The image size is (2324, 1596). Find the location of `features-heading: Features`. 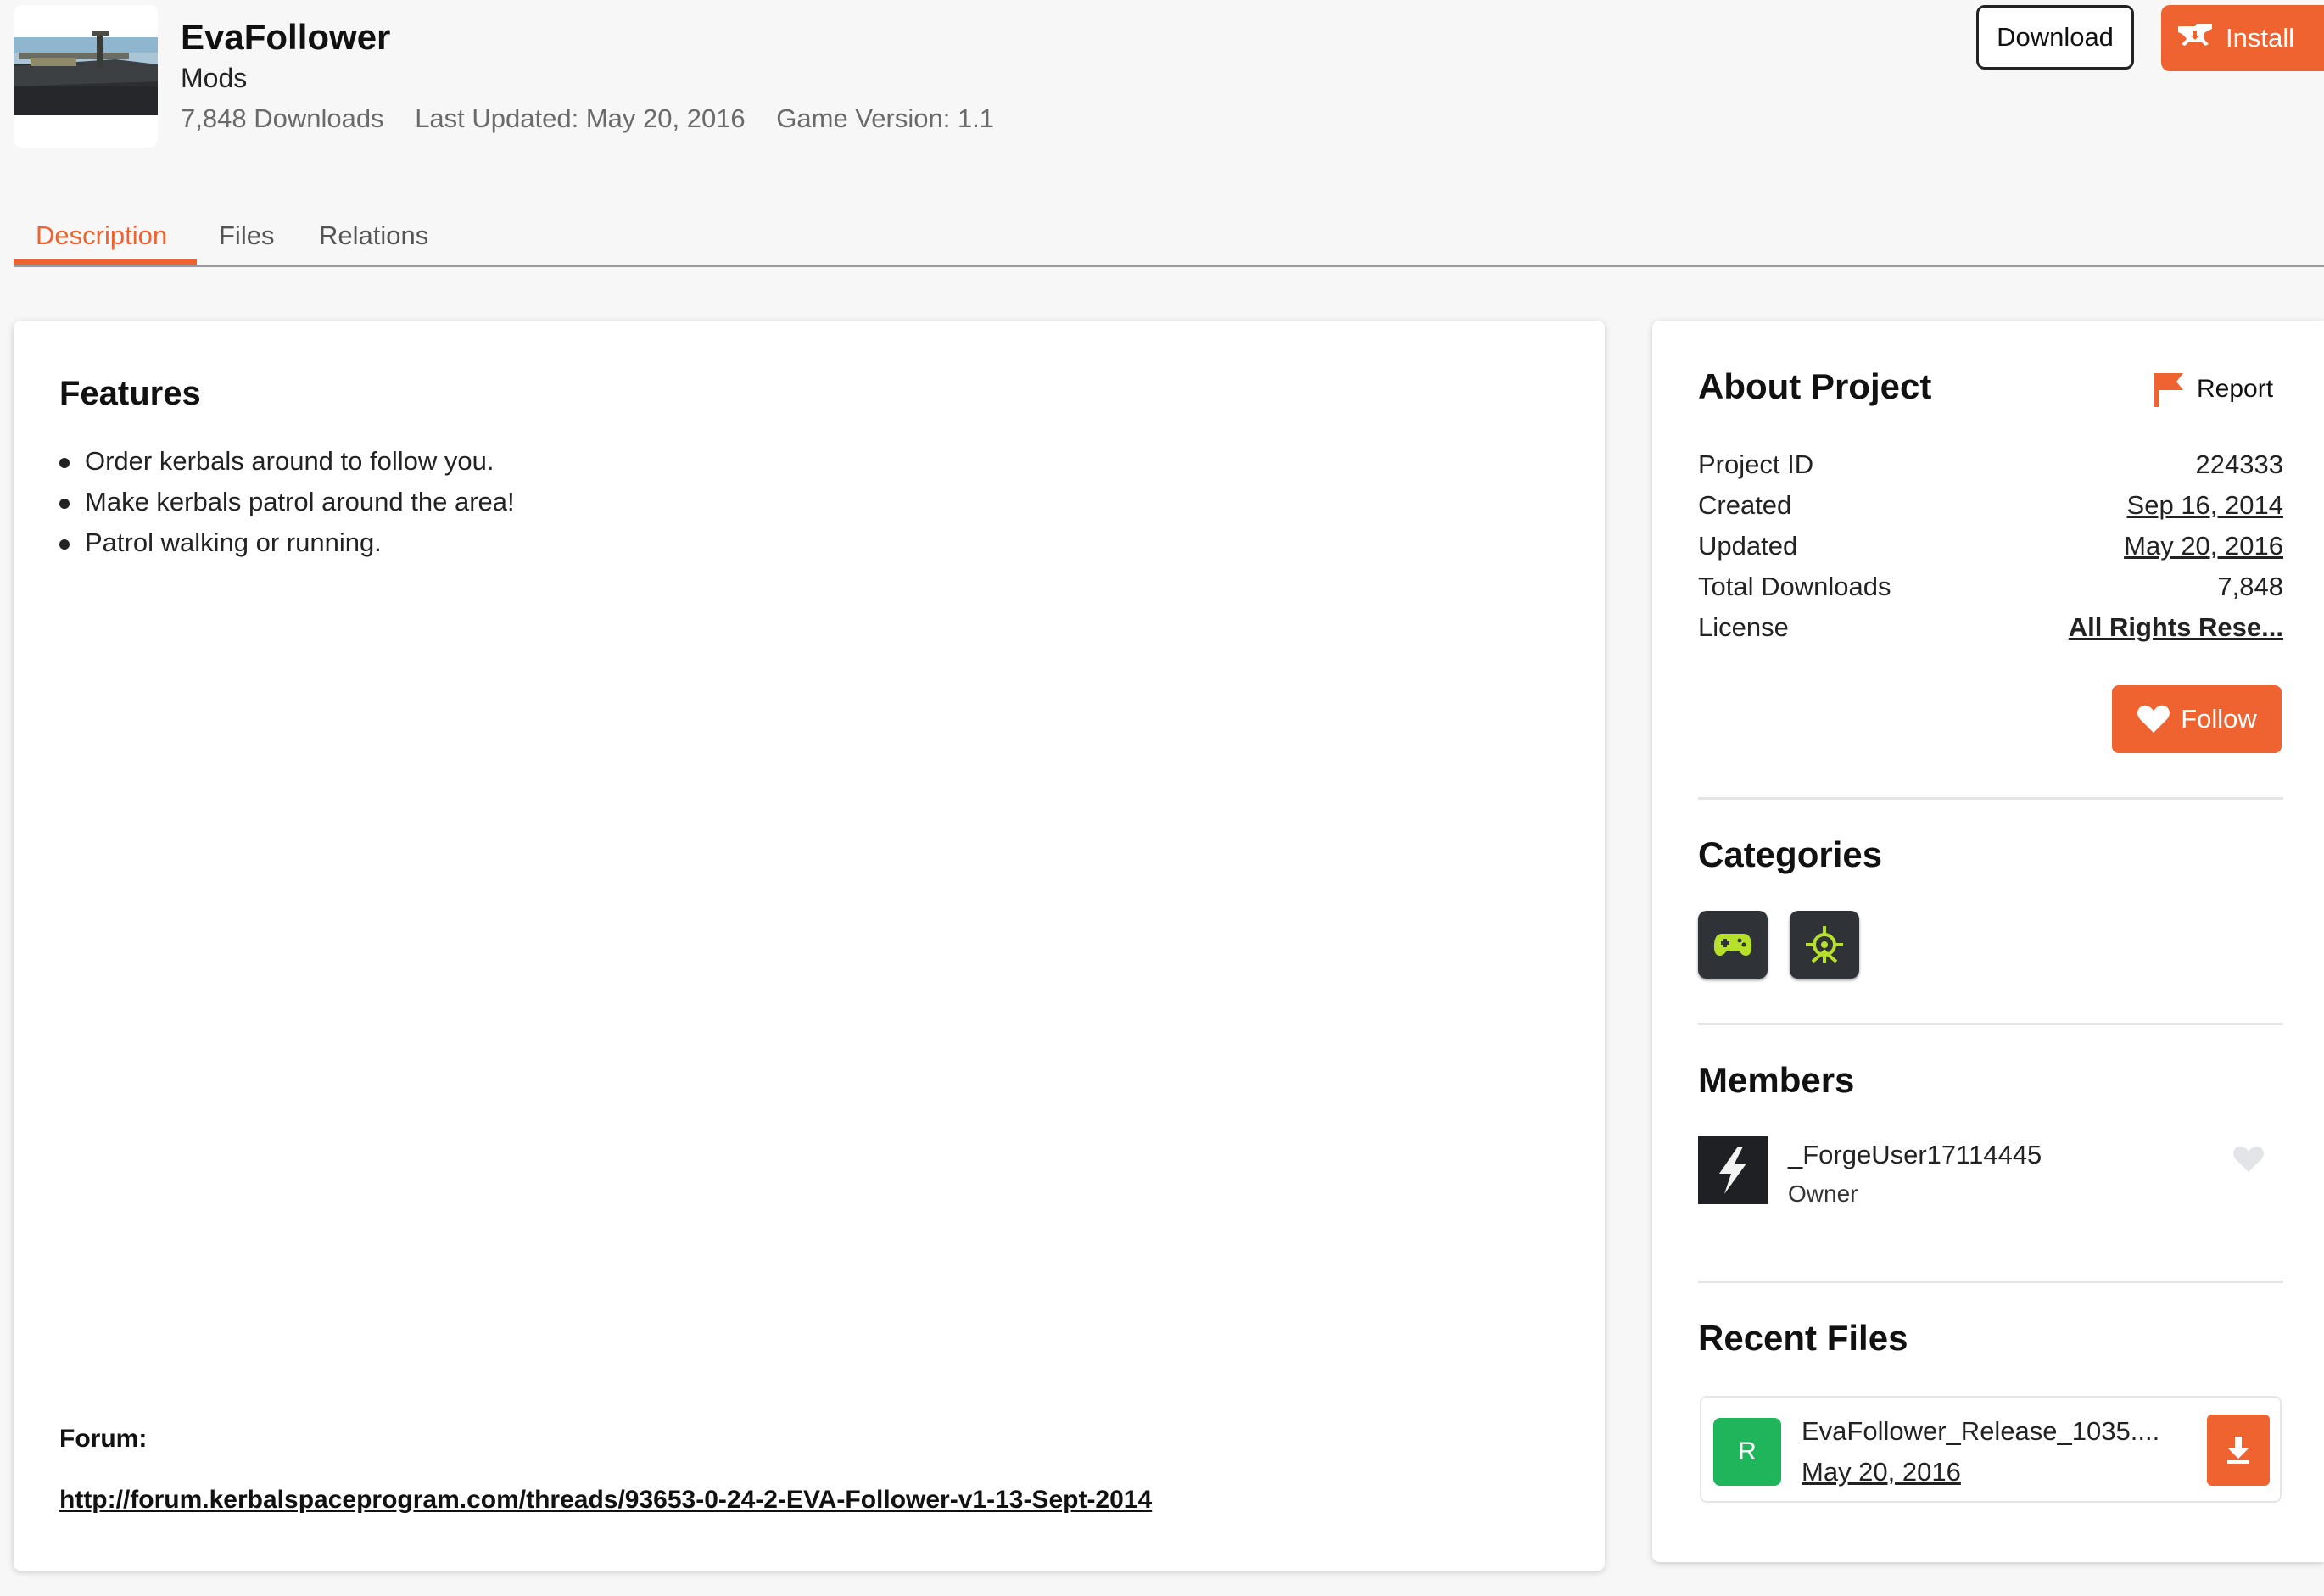

features-heading: Features is located at coordinates (130, 393).